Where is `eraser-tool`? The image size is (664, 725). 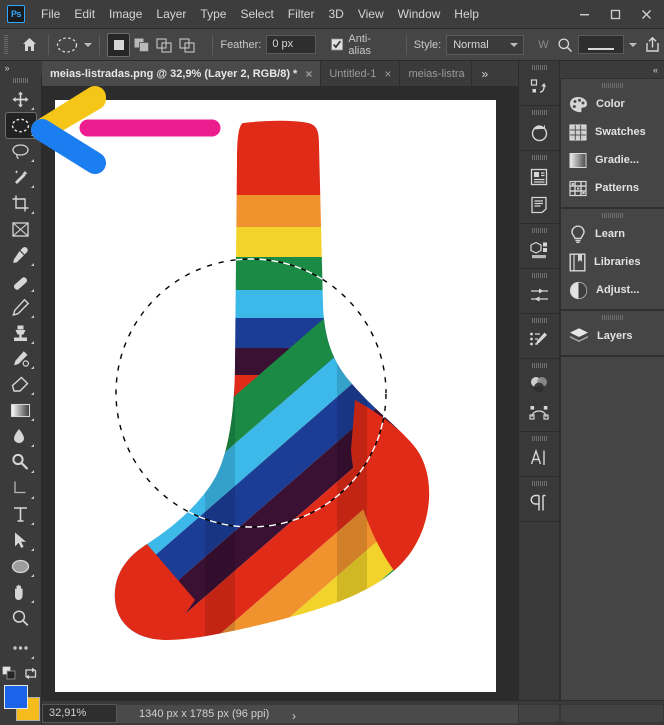
eraser-tool is located at coordinates (21, 384).